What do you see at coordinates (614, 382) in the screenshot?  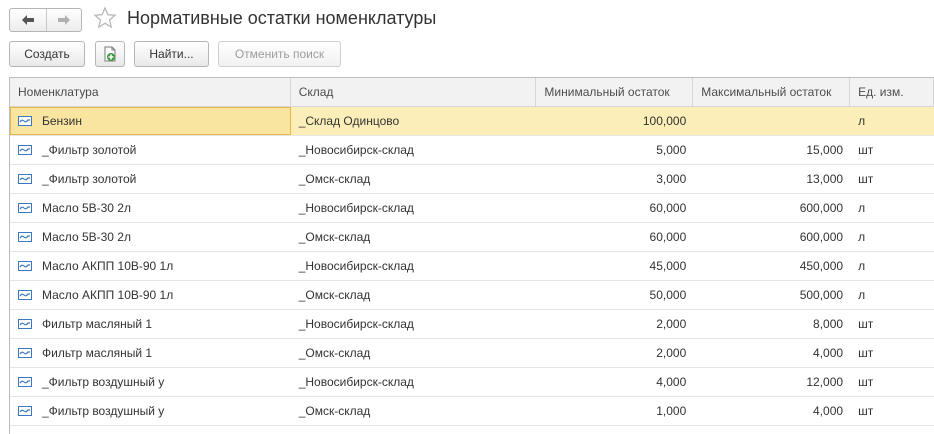 I see `cell-min-stock: 4,000` at bounding box center [614, 382].